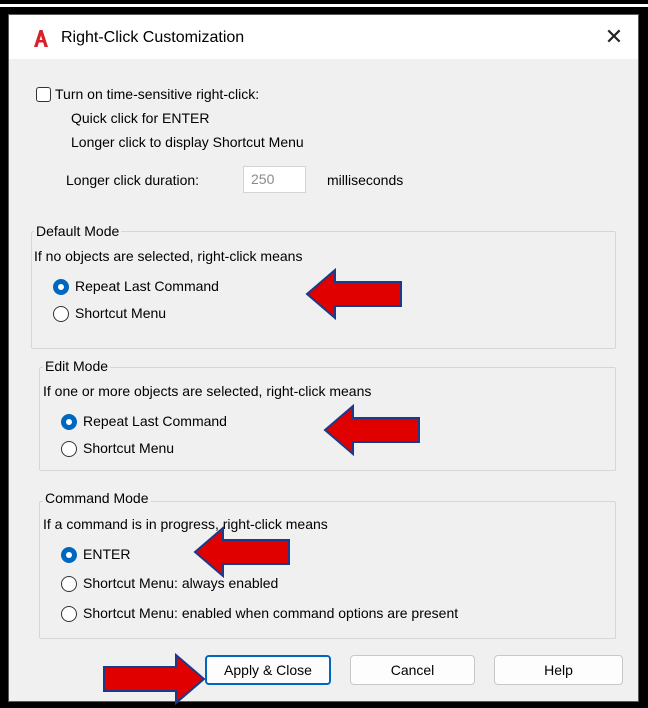 This screenshot has height=708, width=648. Describe the element at coordinates (323, 37) in the screenshot. I see `title-bar: Right-Click Customization ✕` at that location.